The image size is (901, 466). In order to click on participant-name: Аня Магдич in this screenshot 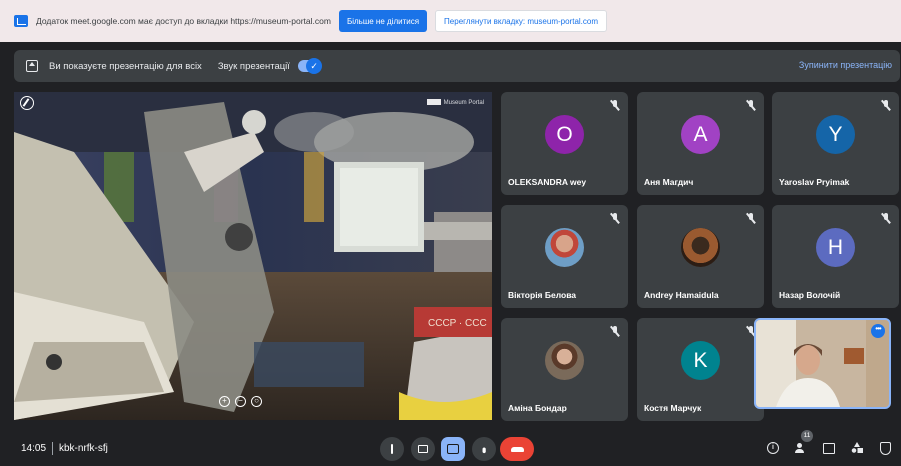, I will do `click(669, 182)`.